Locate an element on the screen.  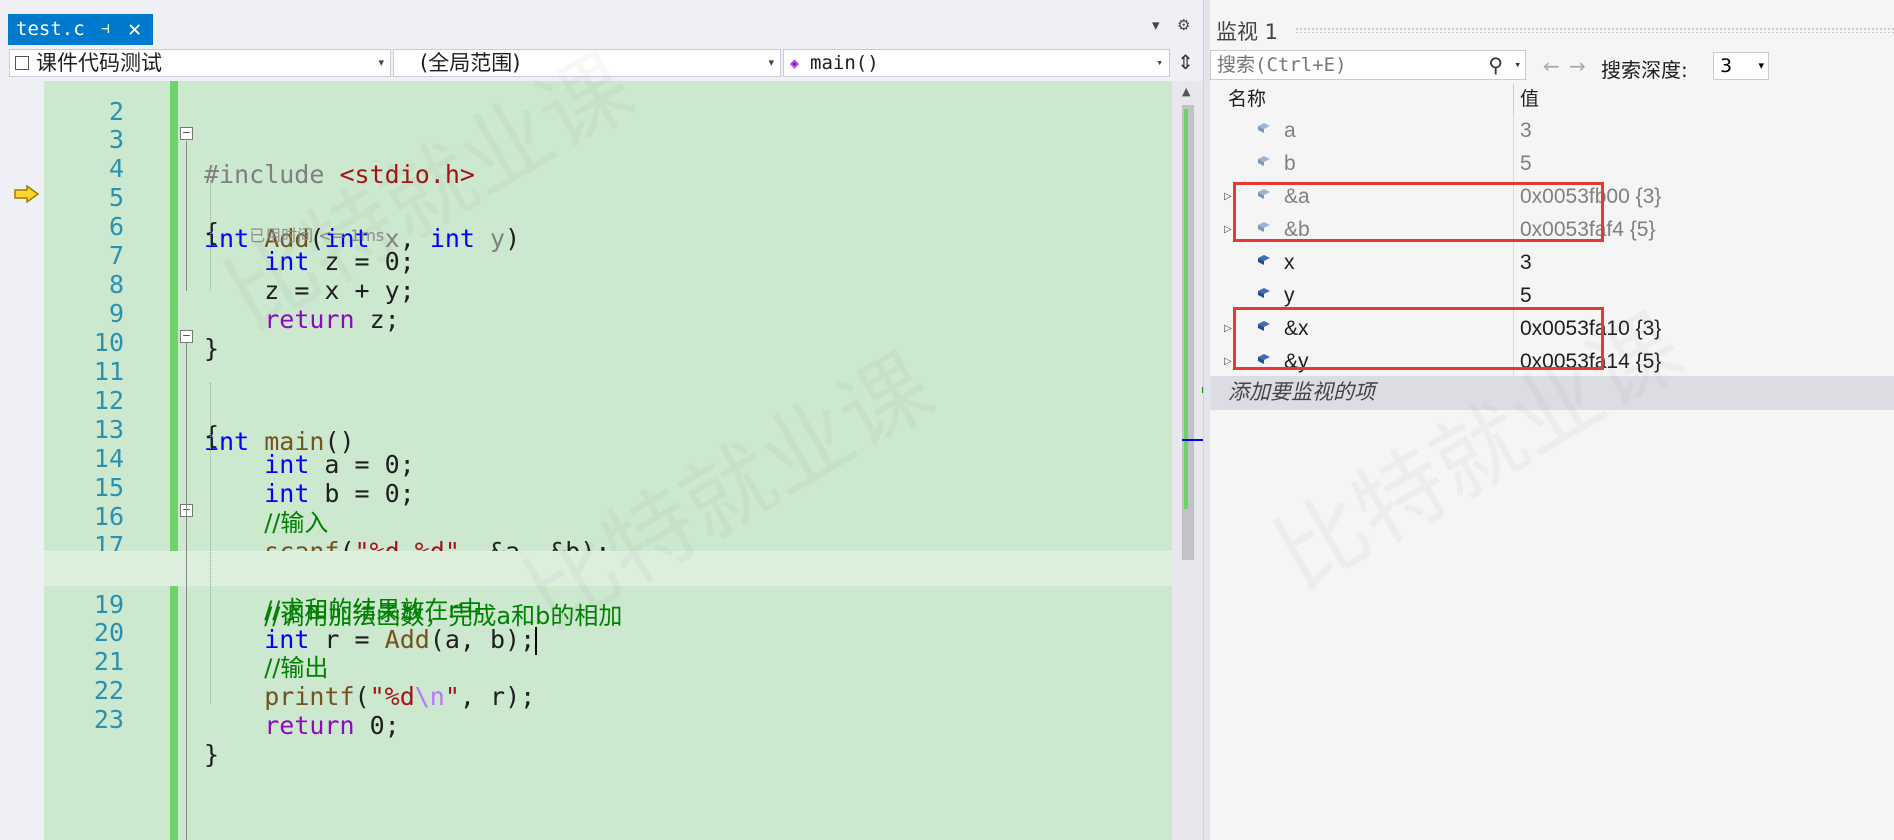
watch-title: 监视 1 is located at coordinates (1247, 32).